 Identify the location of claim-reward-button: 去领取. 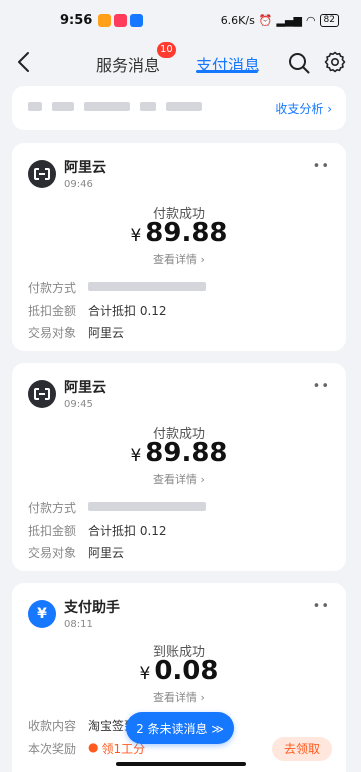
(302, 749).